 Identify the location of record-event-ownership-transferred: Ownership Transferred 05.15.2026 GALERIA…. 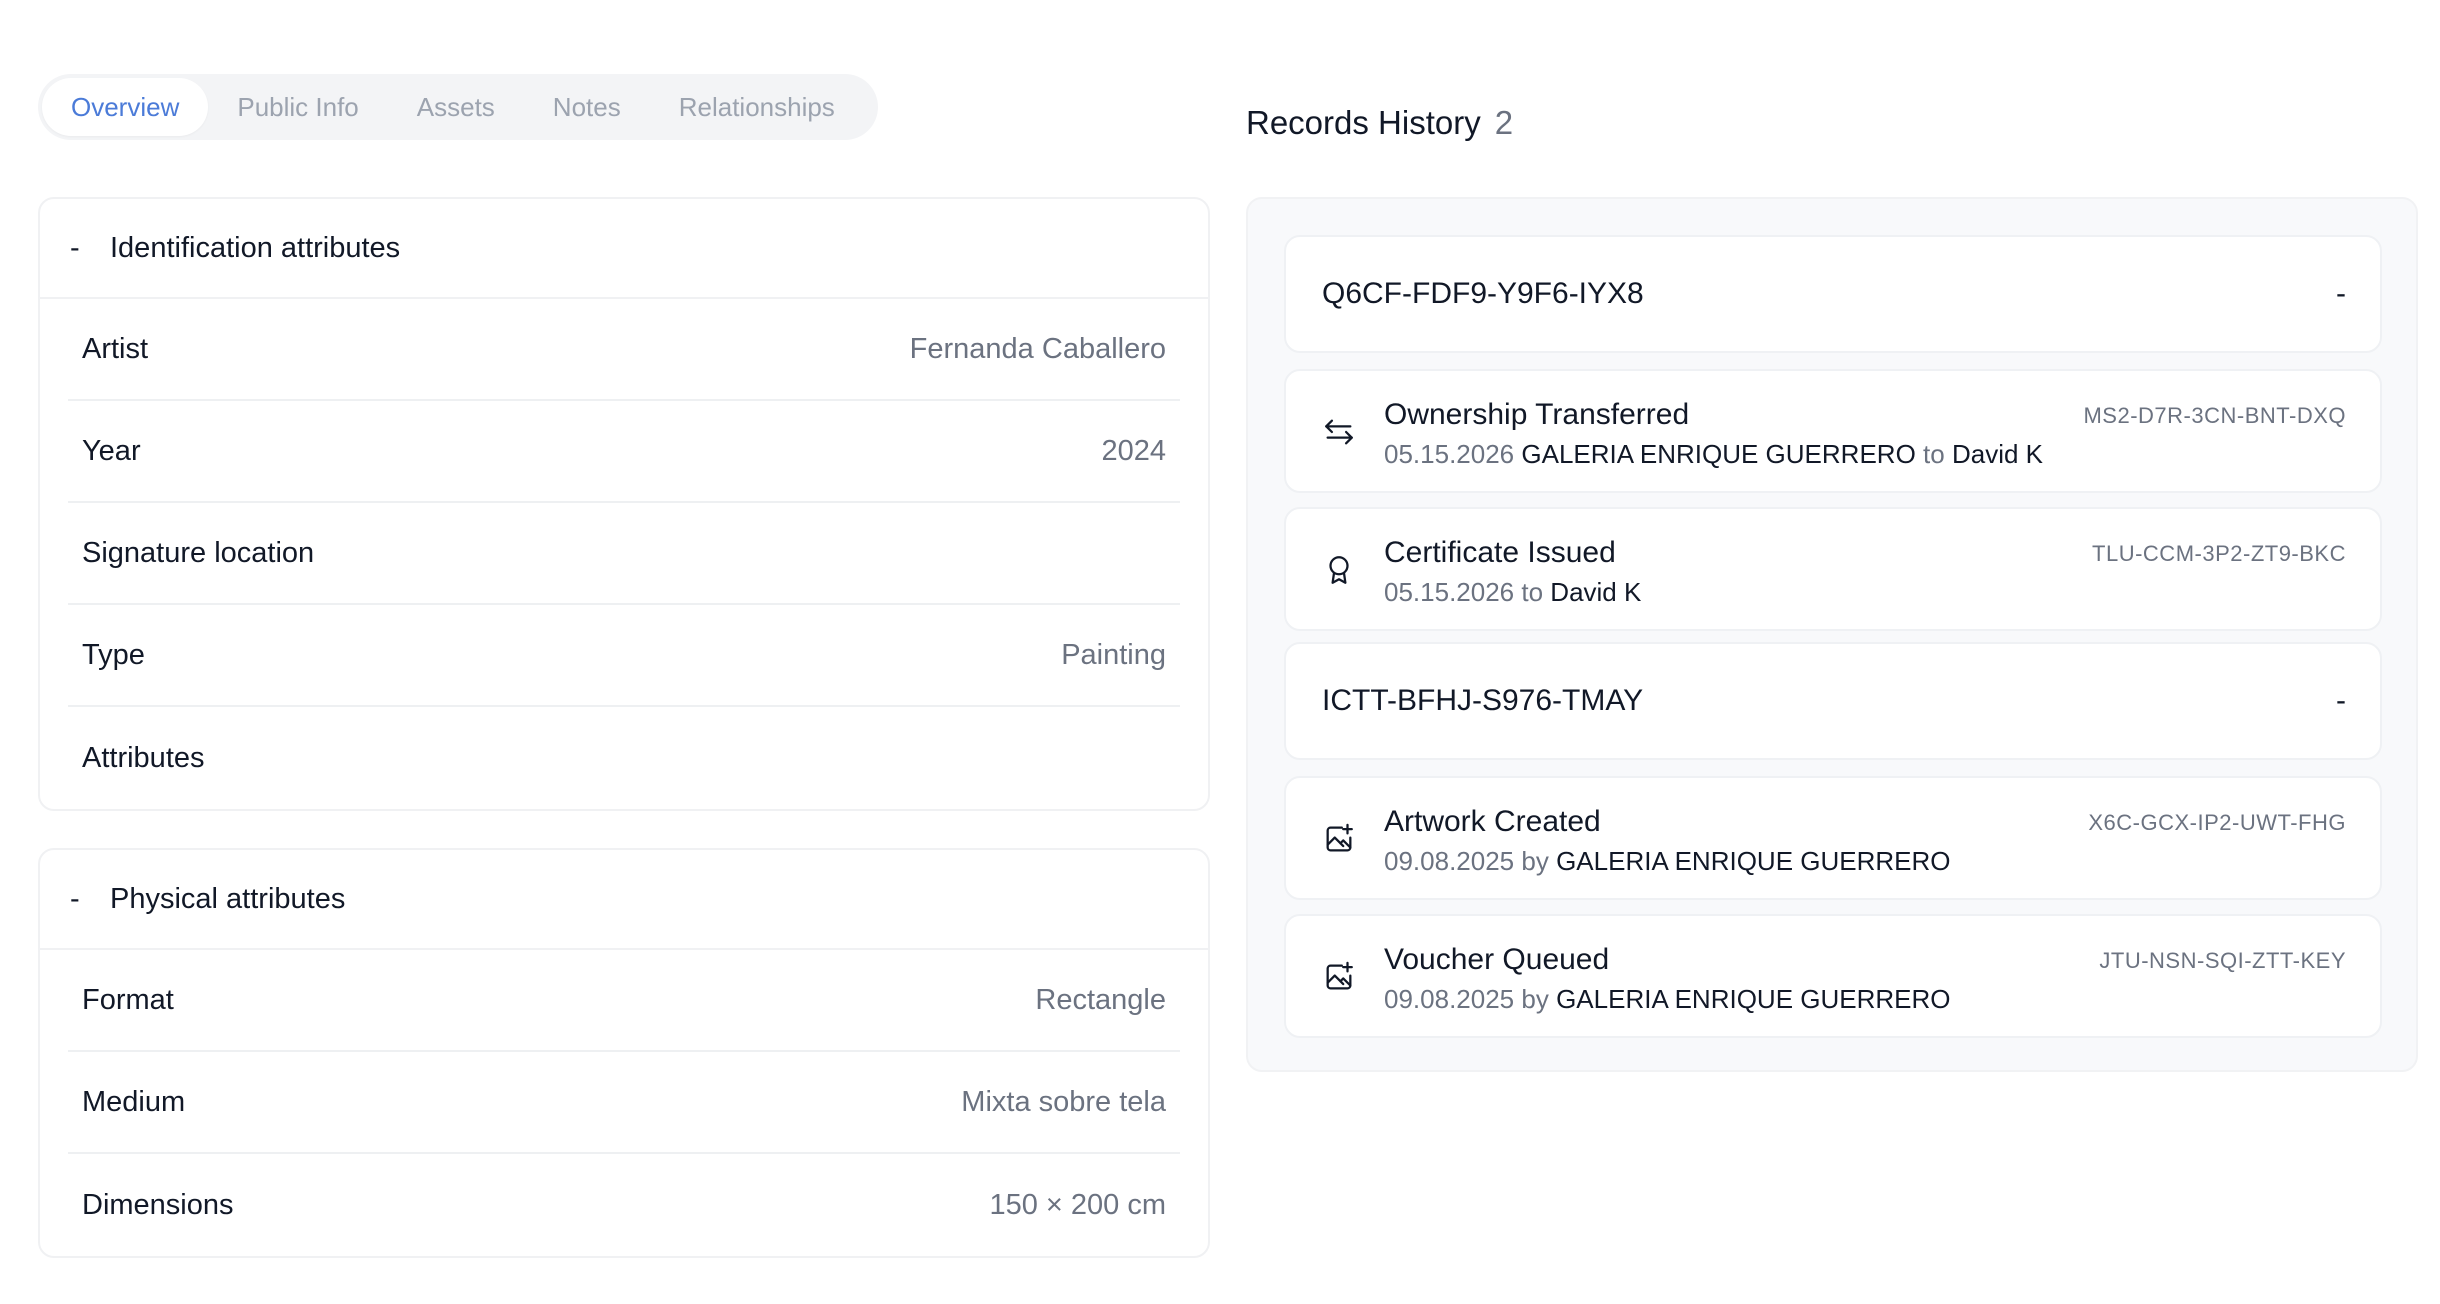
(1833, 431).